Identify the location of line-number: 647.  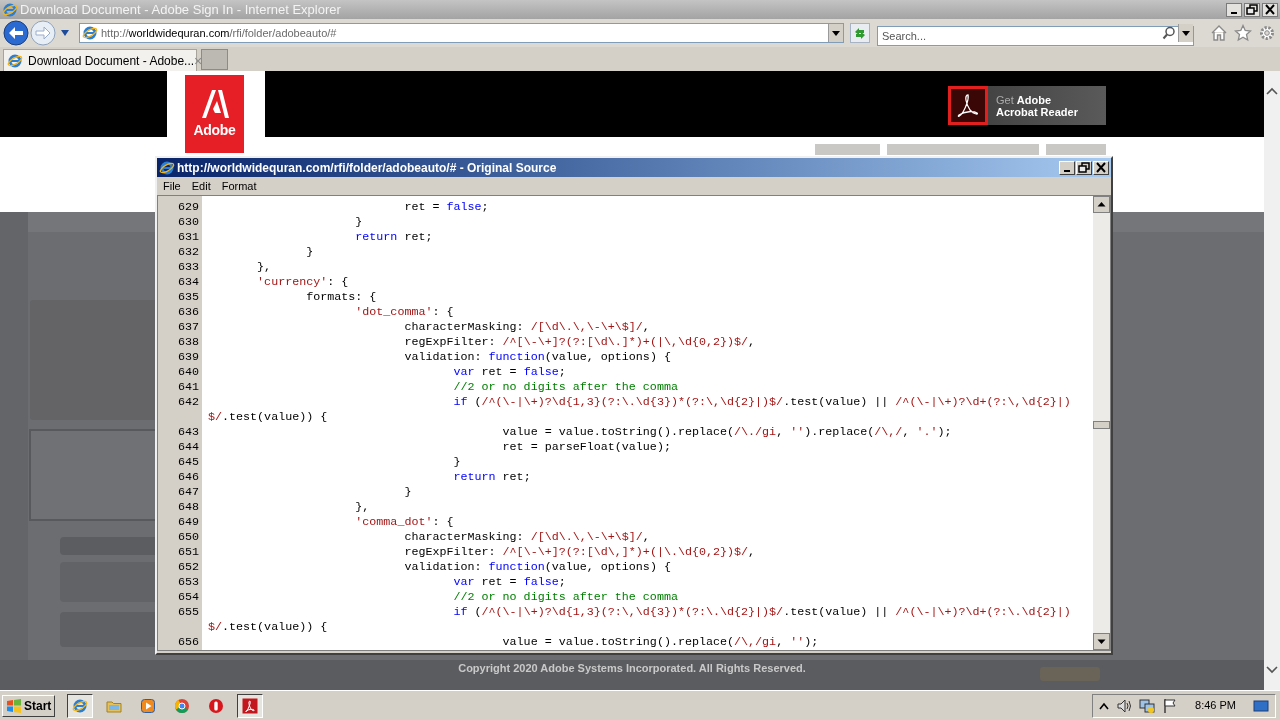
(188, 492).